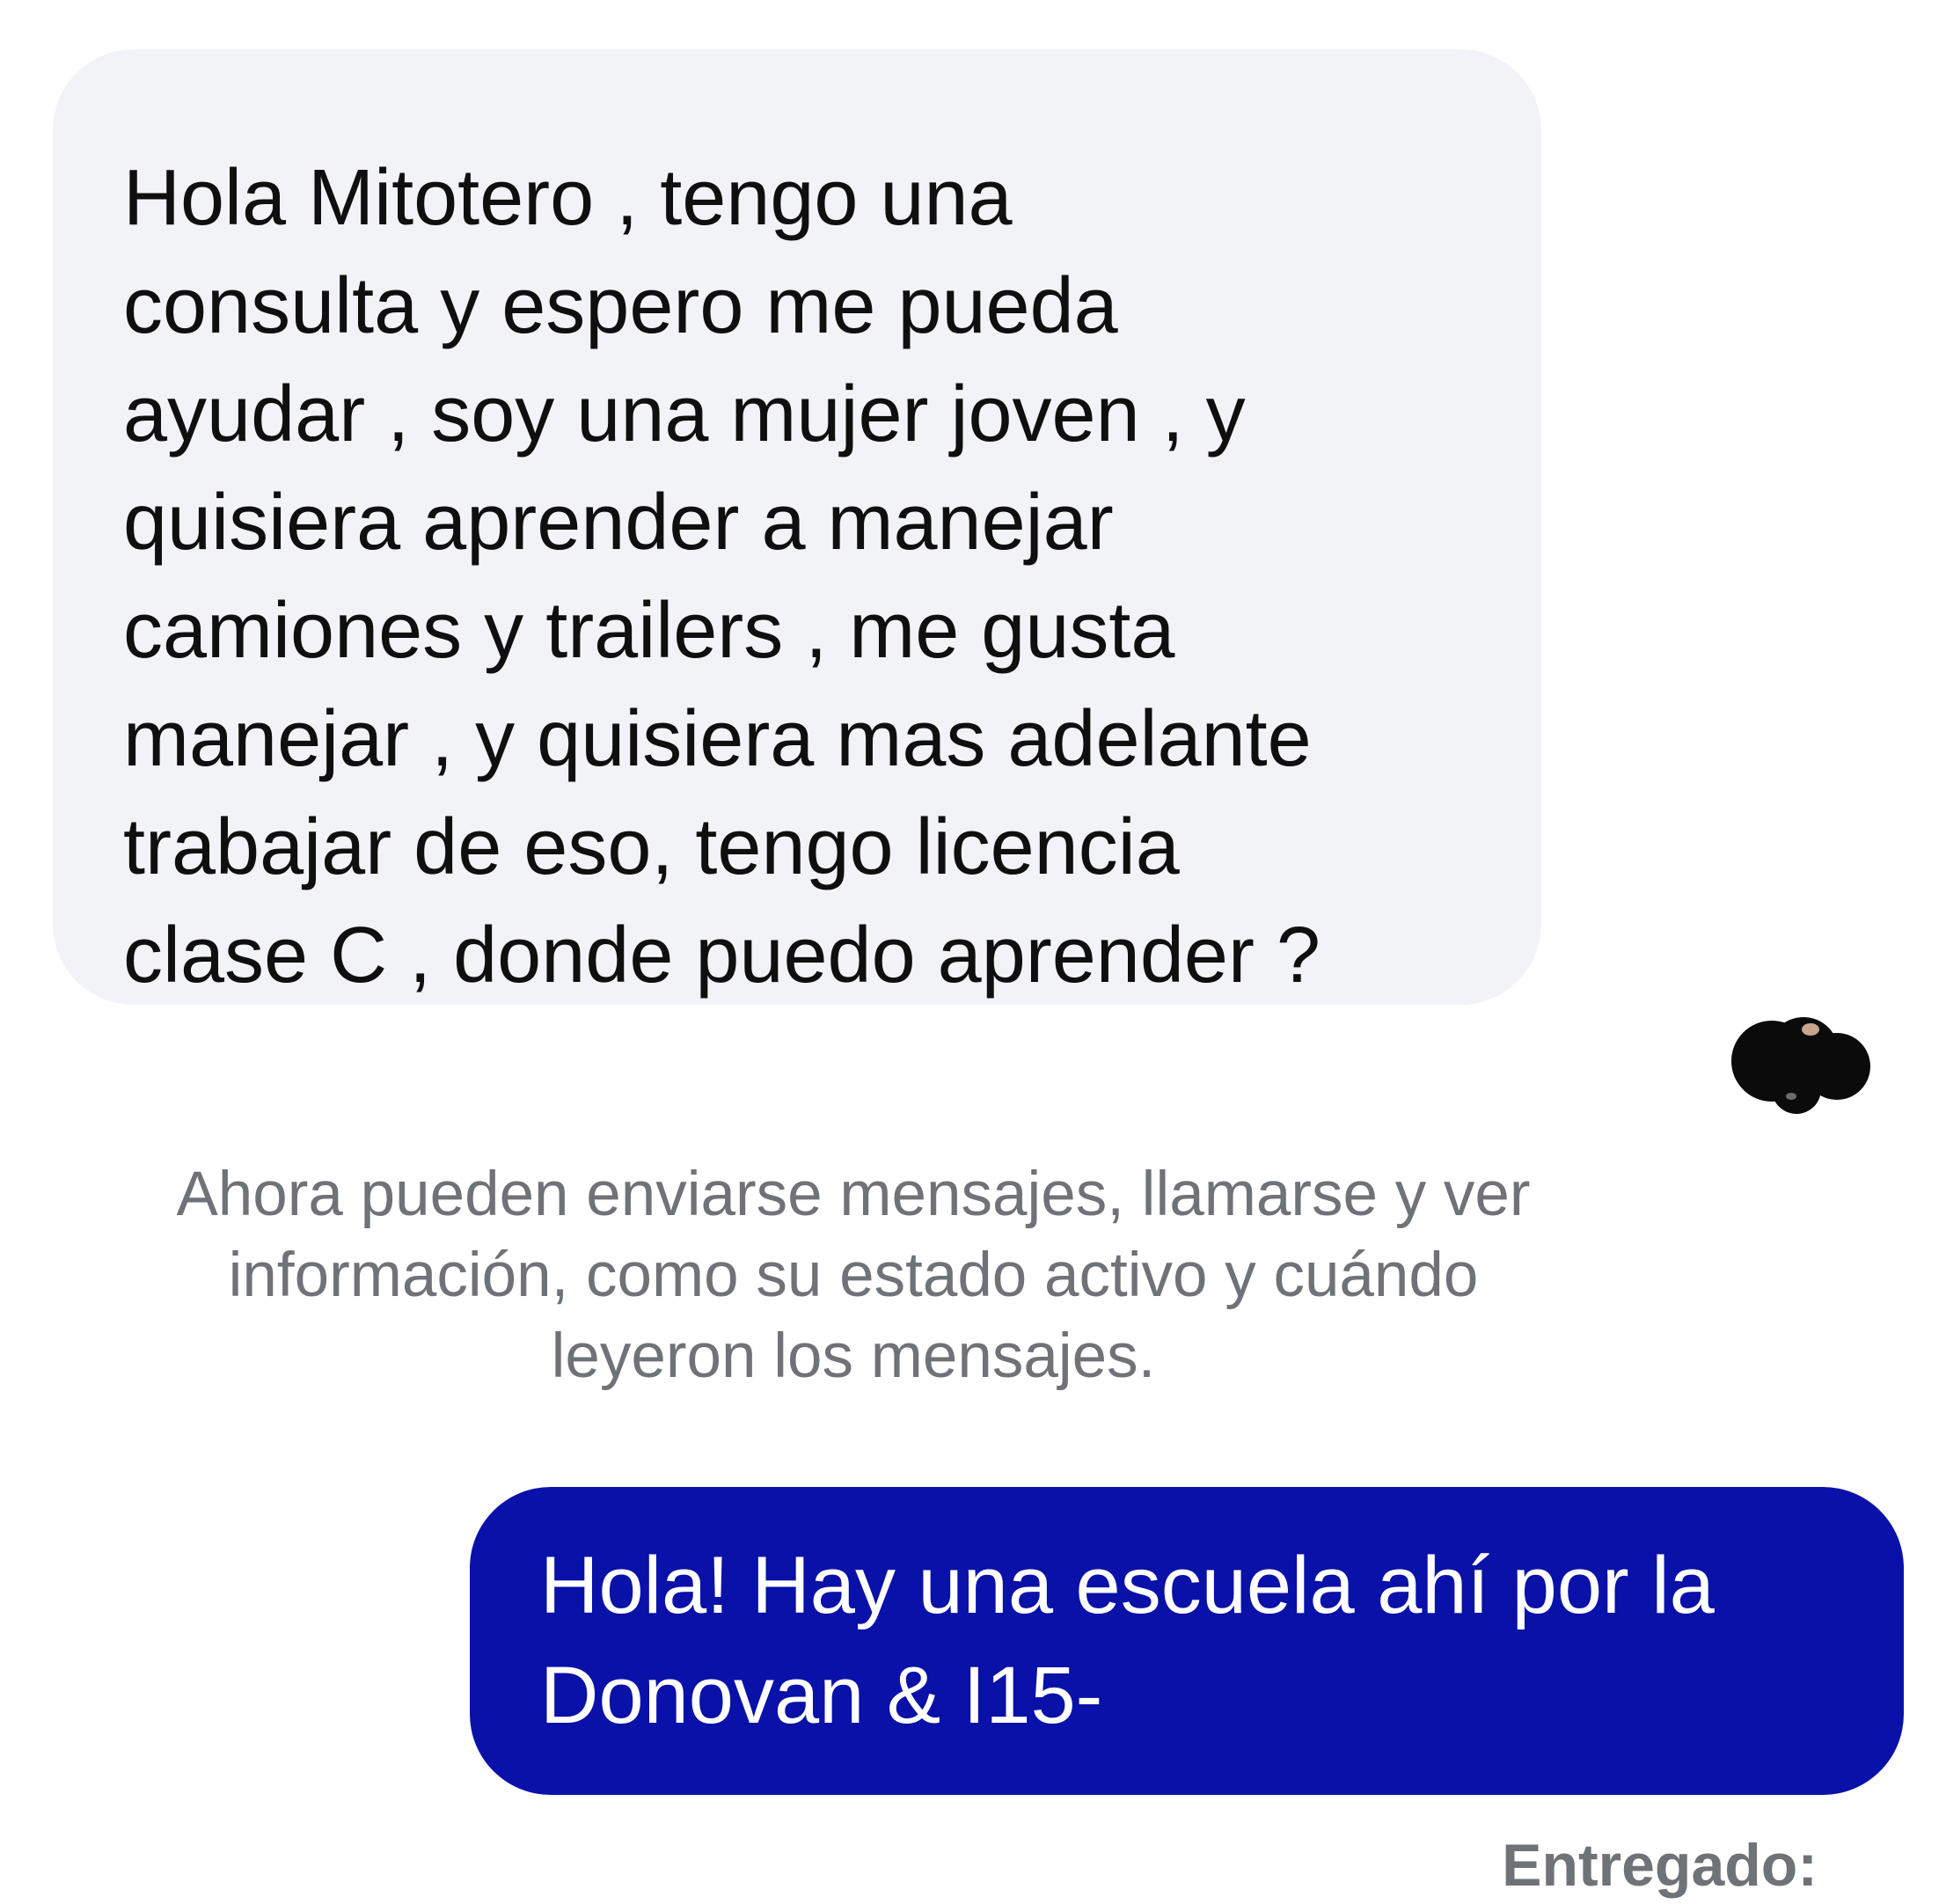 The width and height of the screenshot is (1946, 1904). I want to click on incoming-message-line: clase C , donde puedo aprender ?, so click(722, 956).